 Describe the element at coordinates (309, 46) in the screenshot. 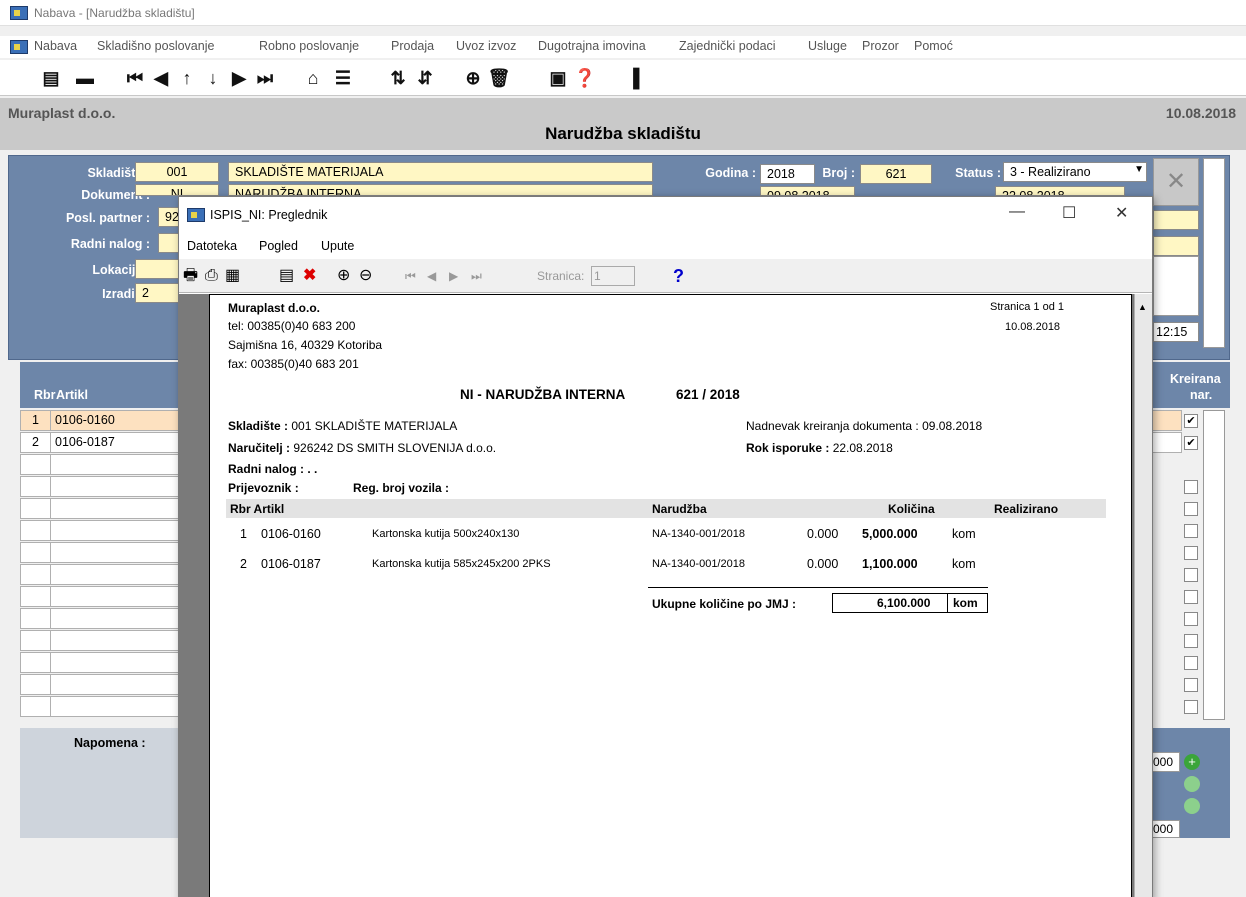

I see `menu-robno: Robno poslovanje` at that location.